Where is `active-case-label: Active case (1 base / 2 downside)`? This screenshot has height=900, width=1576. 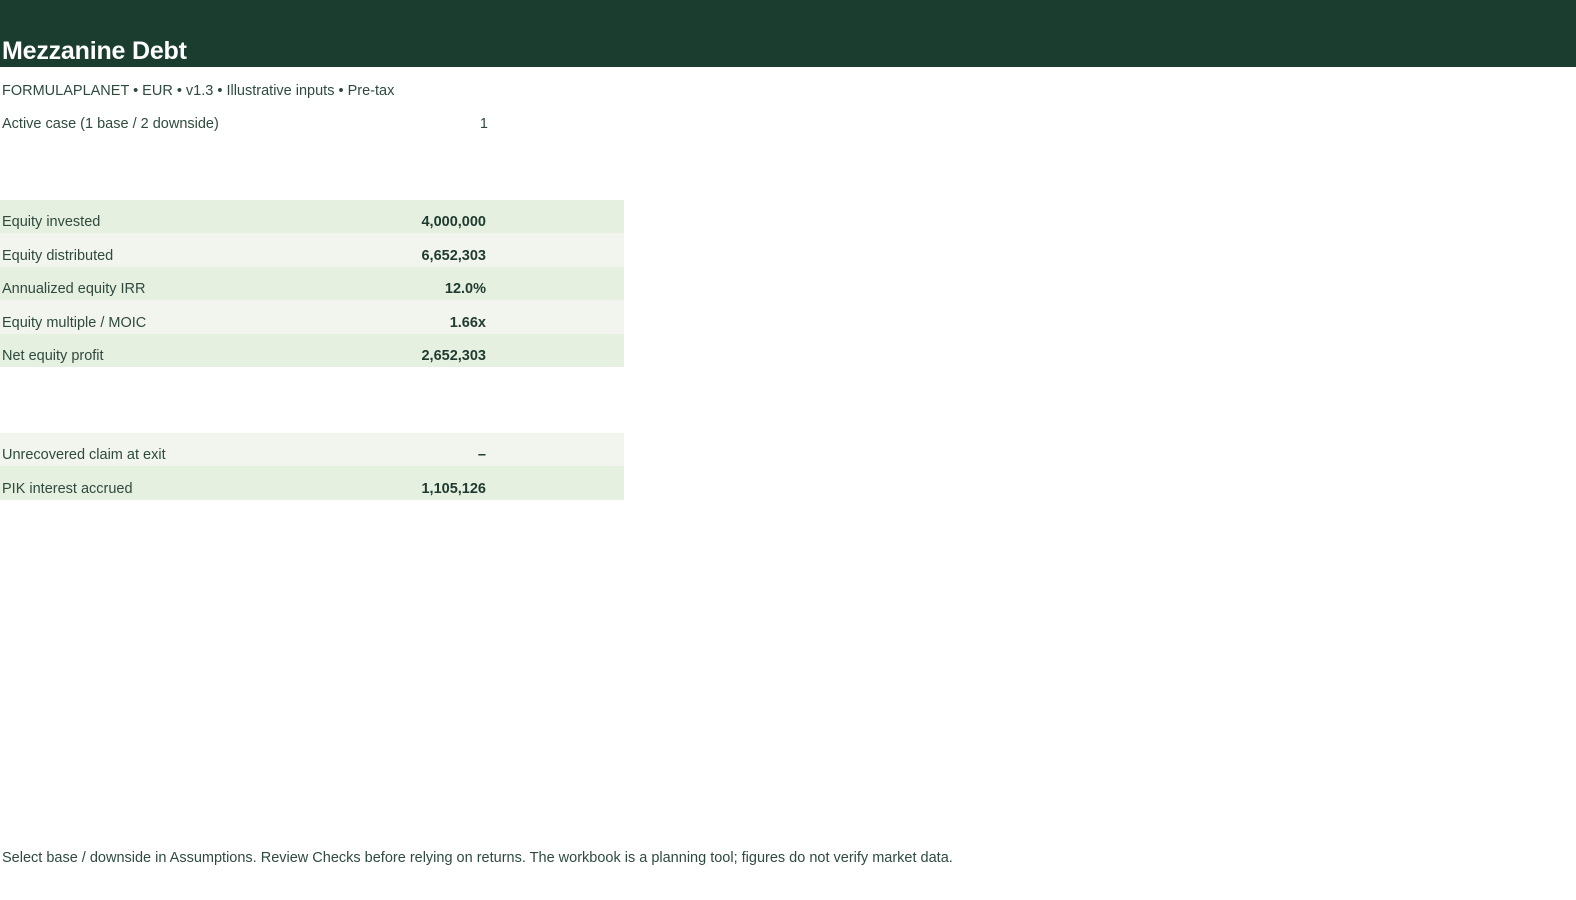 active-case-label: Active case (1 base / 2 downside) is located at coordinates (110, 124).